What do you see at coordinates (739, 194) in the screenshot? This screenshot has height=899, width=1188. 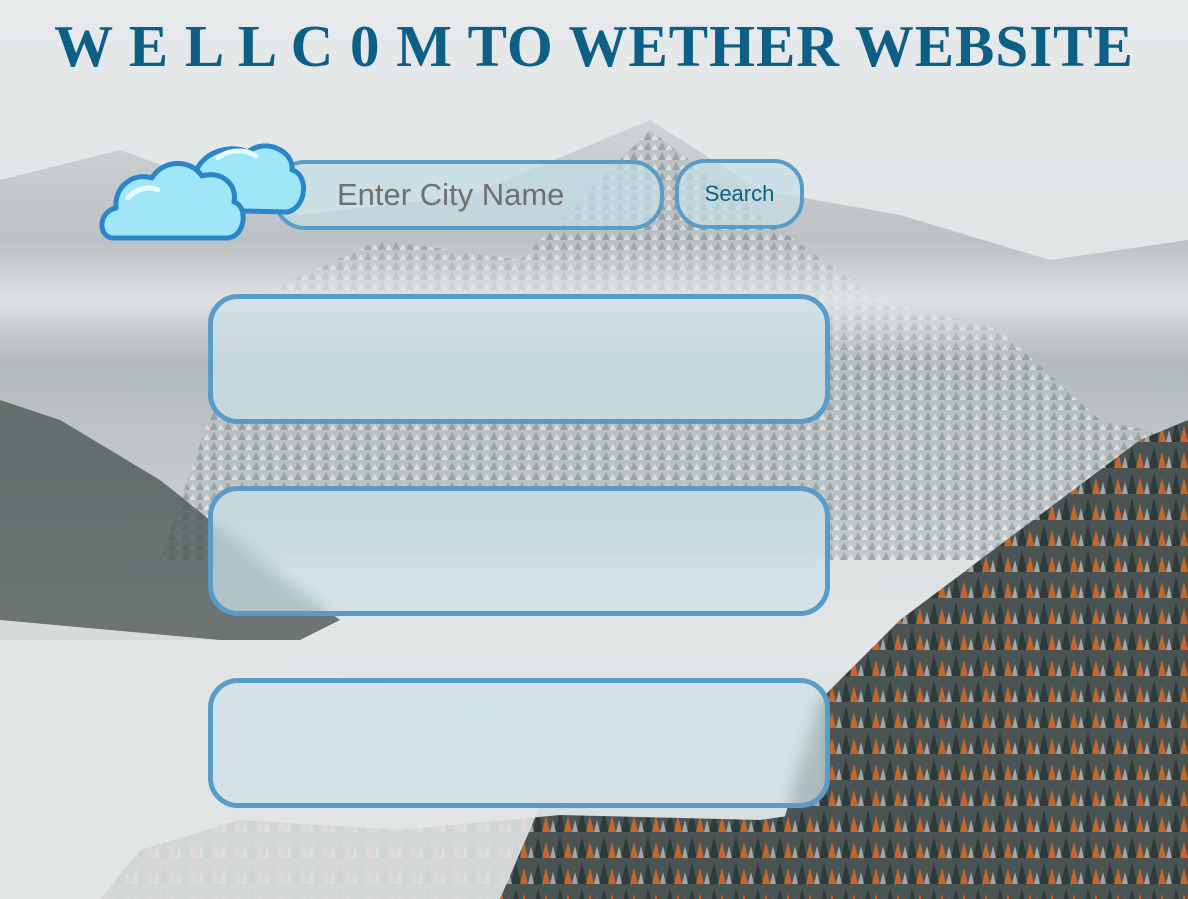 I see `search-button: Search` at bounding box center [739, 194].